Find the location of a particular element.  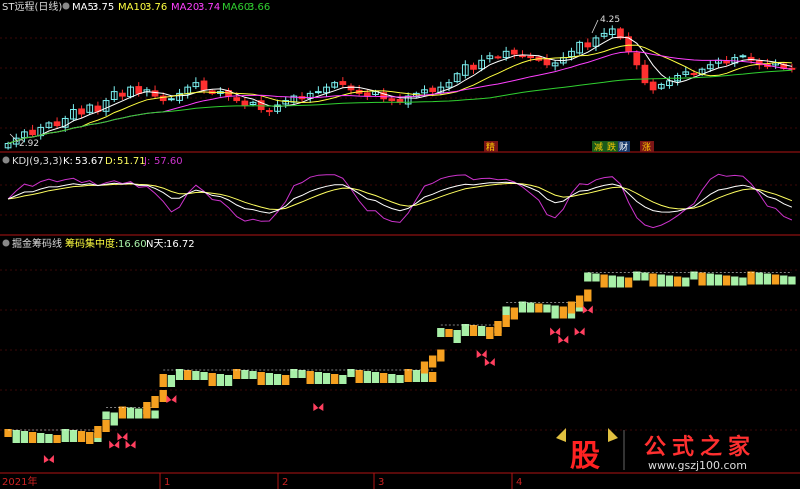

event-tag-1: 减 is located at coordinates (598, 147).